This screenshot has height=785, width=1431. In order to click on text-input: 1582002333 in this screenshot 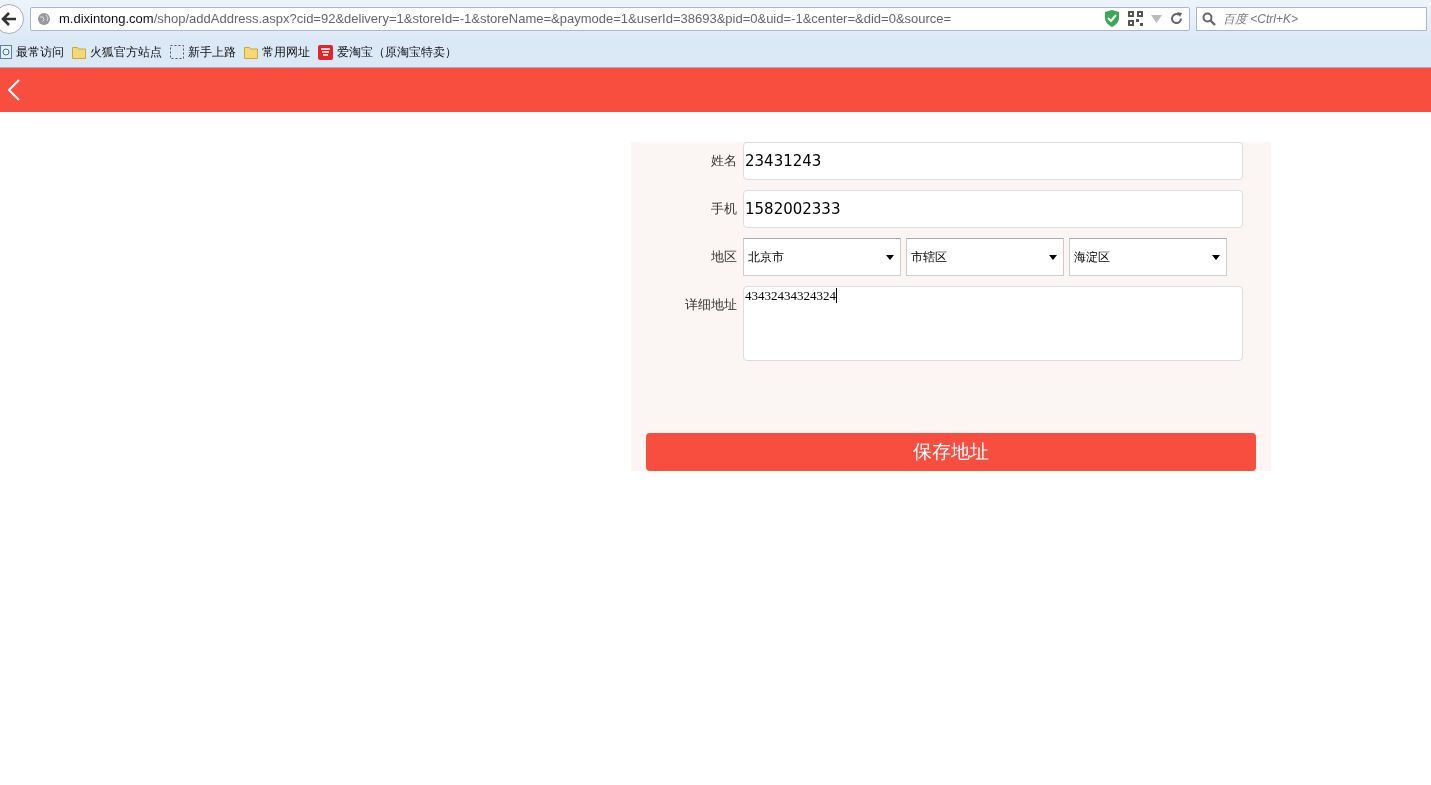, I will do `click(993, 209)`.